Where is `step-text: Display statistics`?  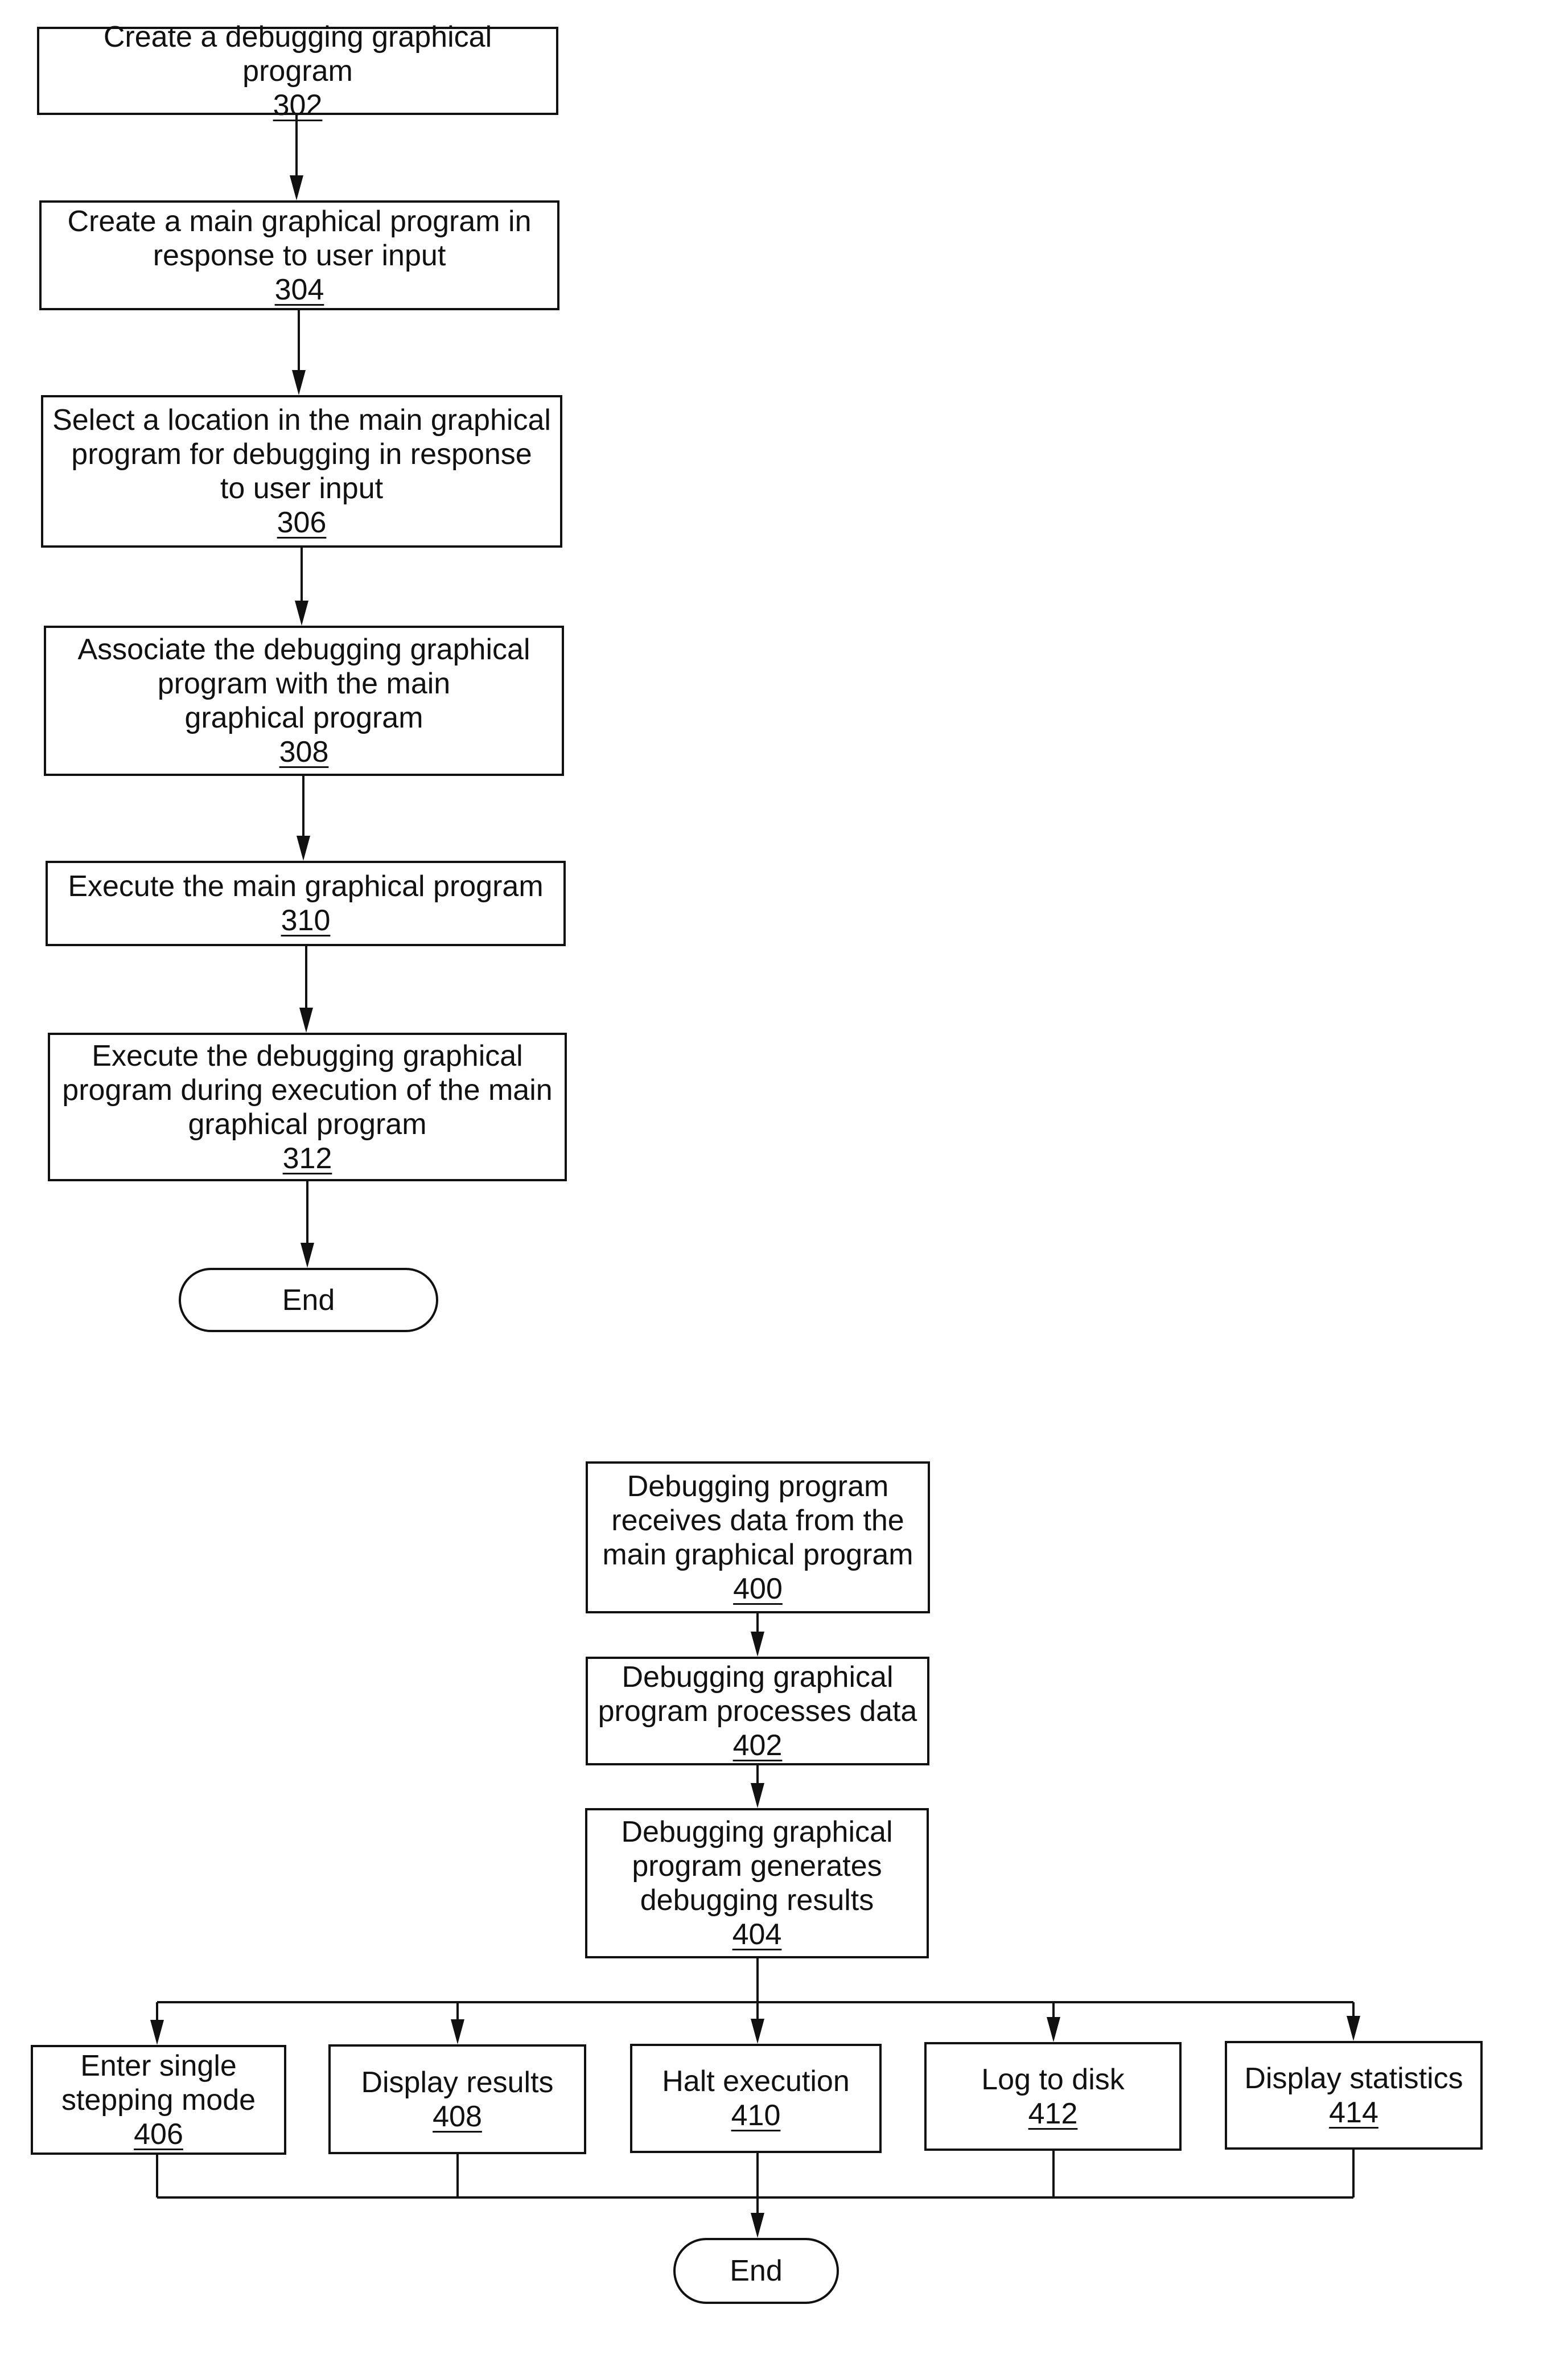 step-text: Display statistics is located at coordinates (1353, 2078).